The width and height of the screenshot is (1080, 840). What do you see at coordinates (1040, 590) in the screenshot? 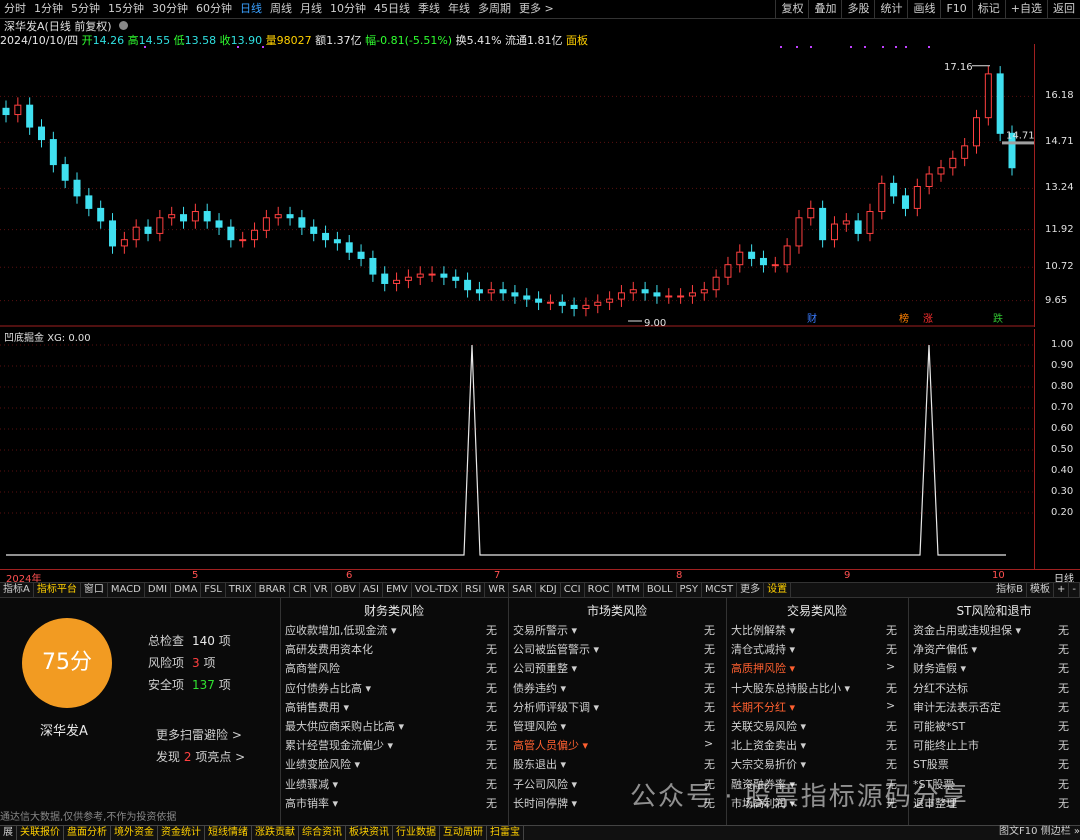
I see `indicator-tab-right-item: 模板` at bounding box center [1040, 590].